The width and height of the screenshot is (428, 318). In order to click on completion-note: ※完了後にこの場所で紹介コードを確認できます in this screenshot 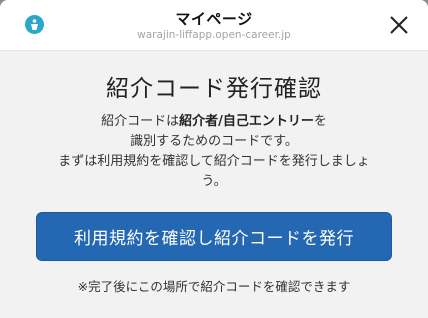, I will do `click(214, 286)`.